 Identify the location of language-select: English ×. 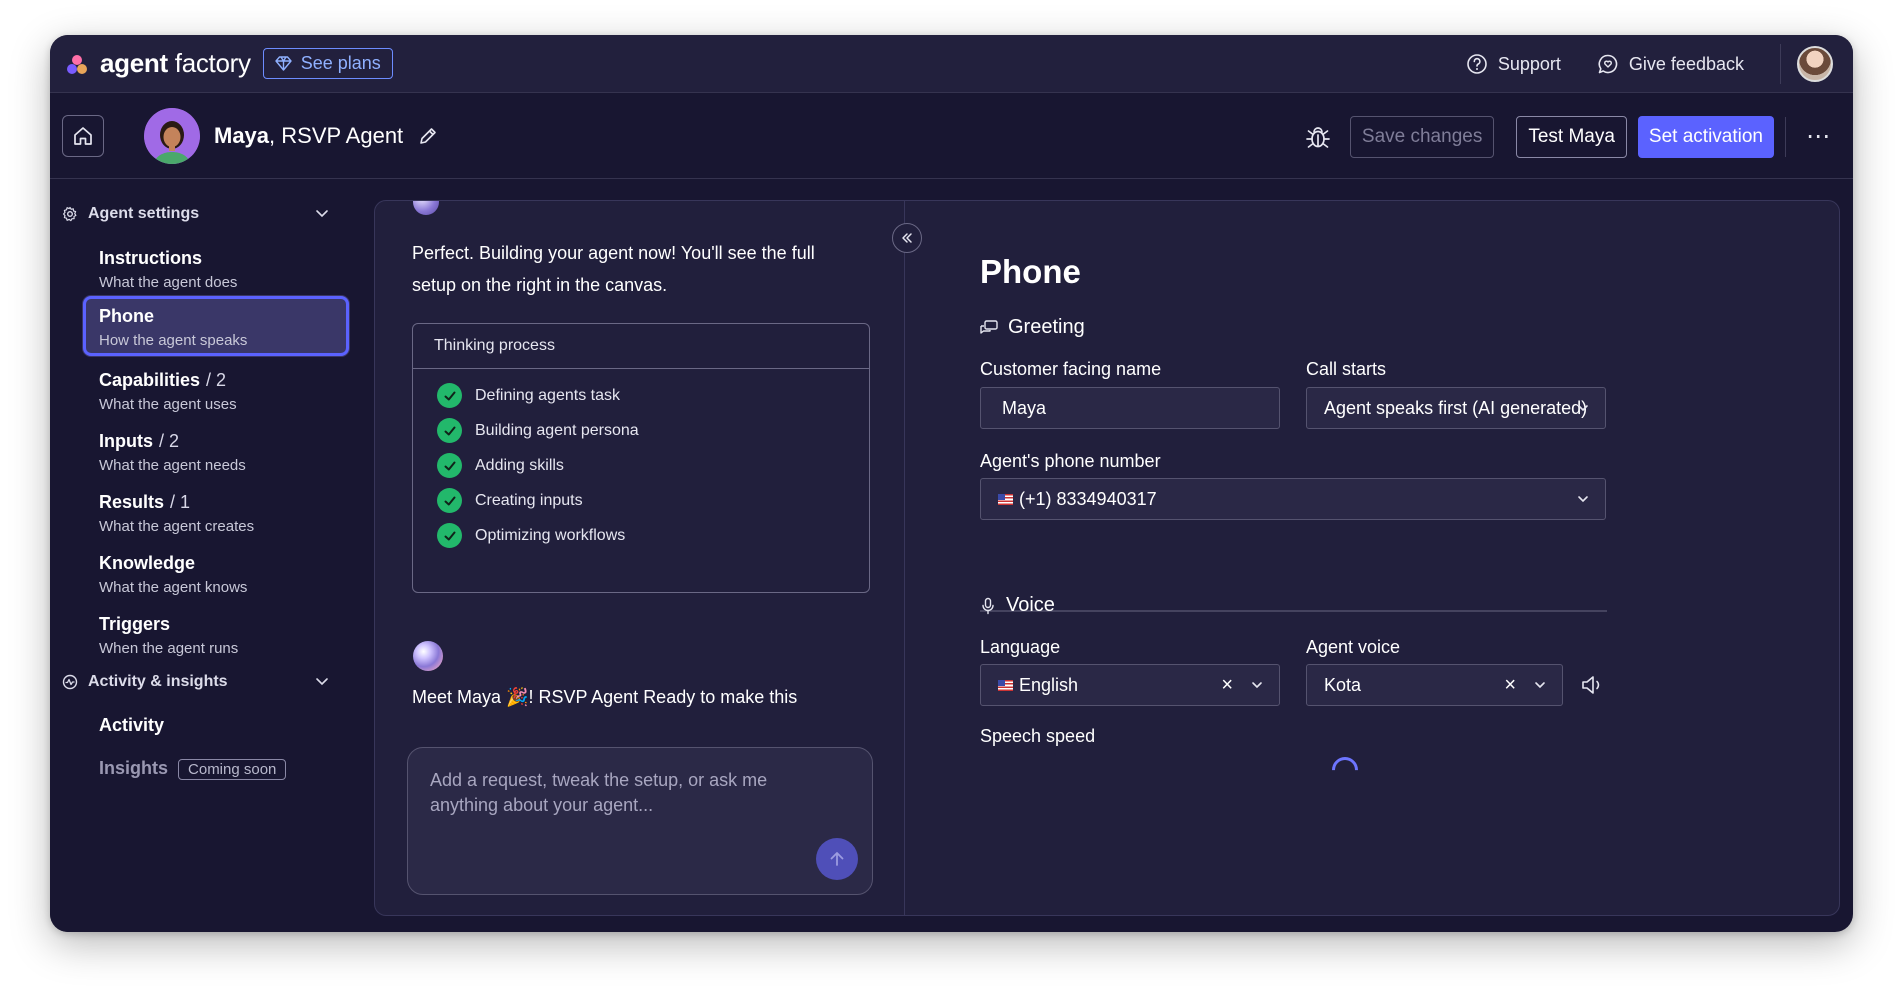
(1130, 685).